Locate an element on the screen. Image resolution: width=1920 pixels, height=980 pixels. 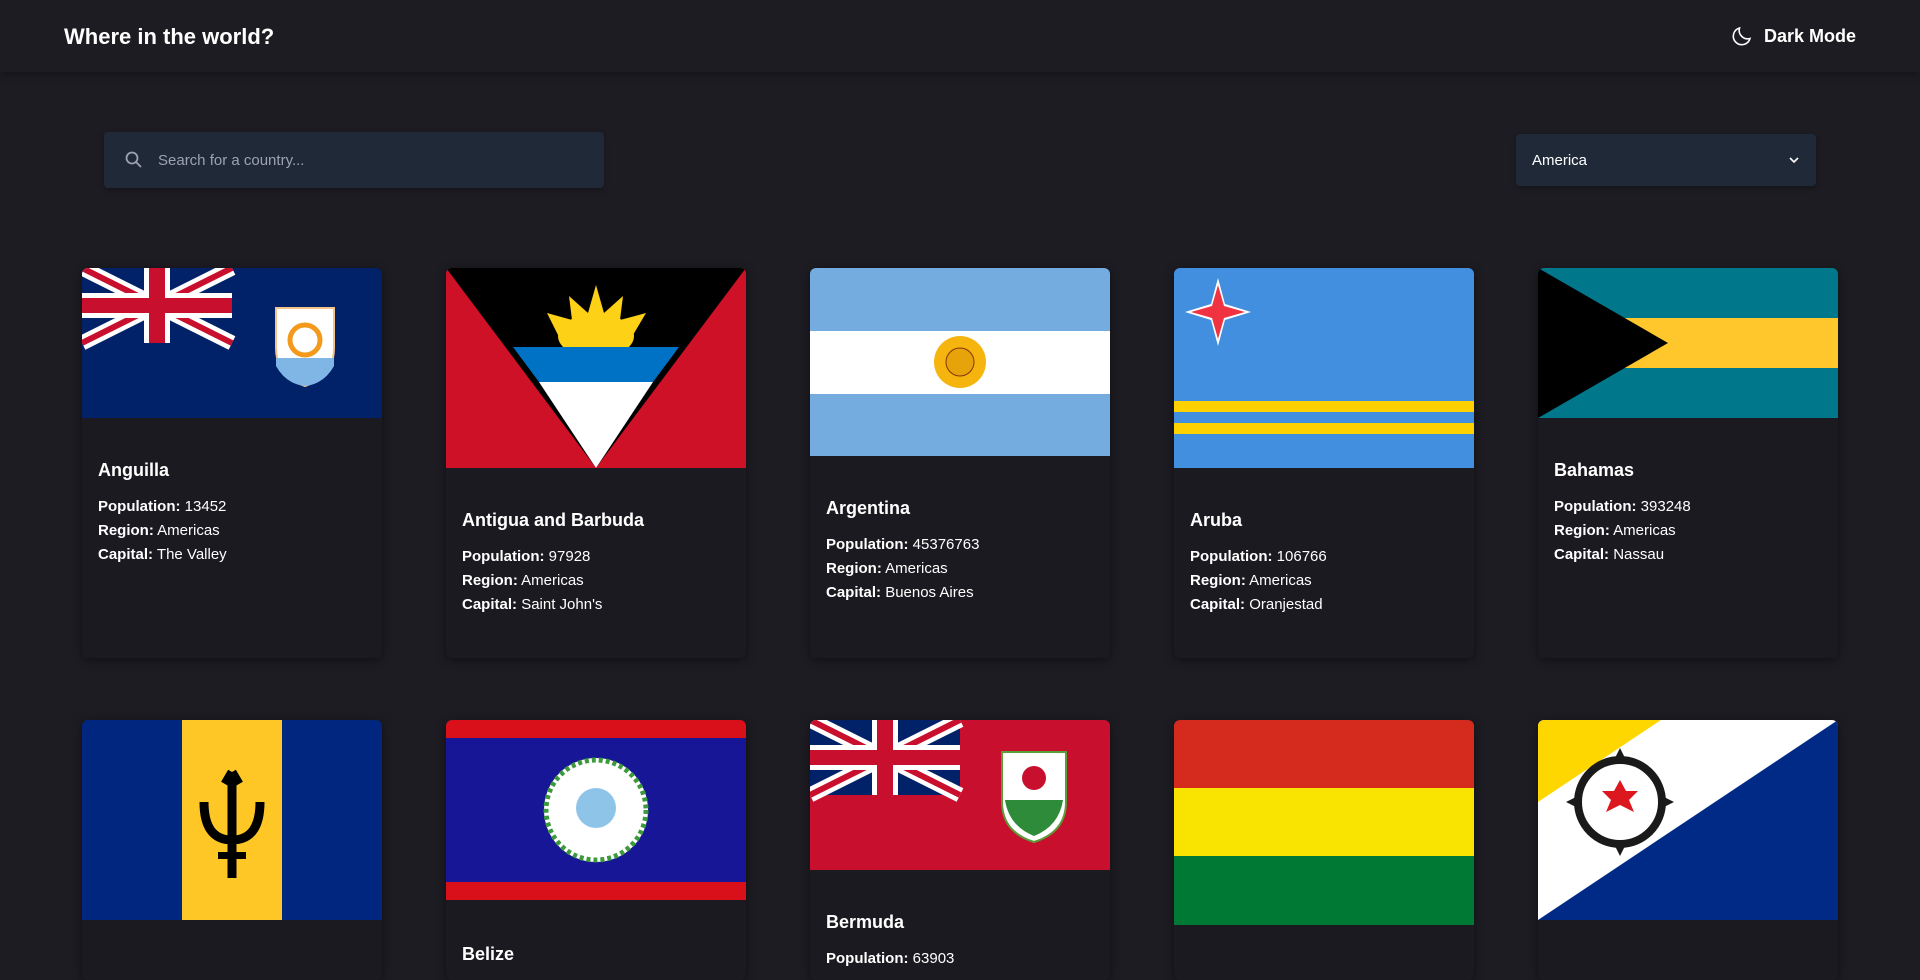
country-name: Bermuda is located at coordinates (865, 922).